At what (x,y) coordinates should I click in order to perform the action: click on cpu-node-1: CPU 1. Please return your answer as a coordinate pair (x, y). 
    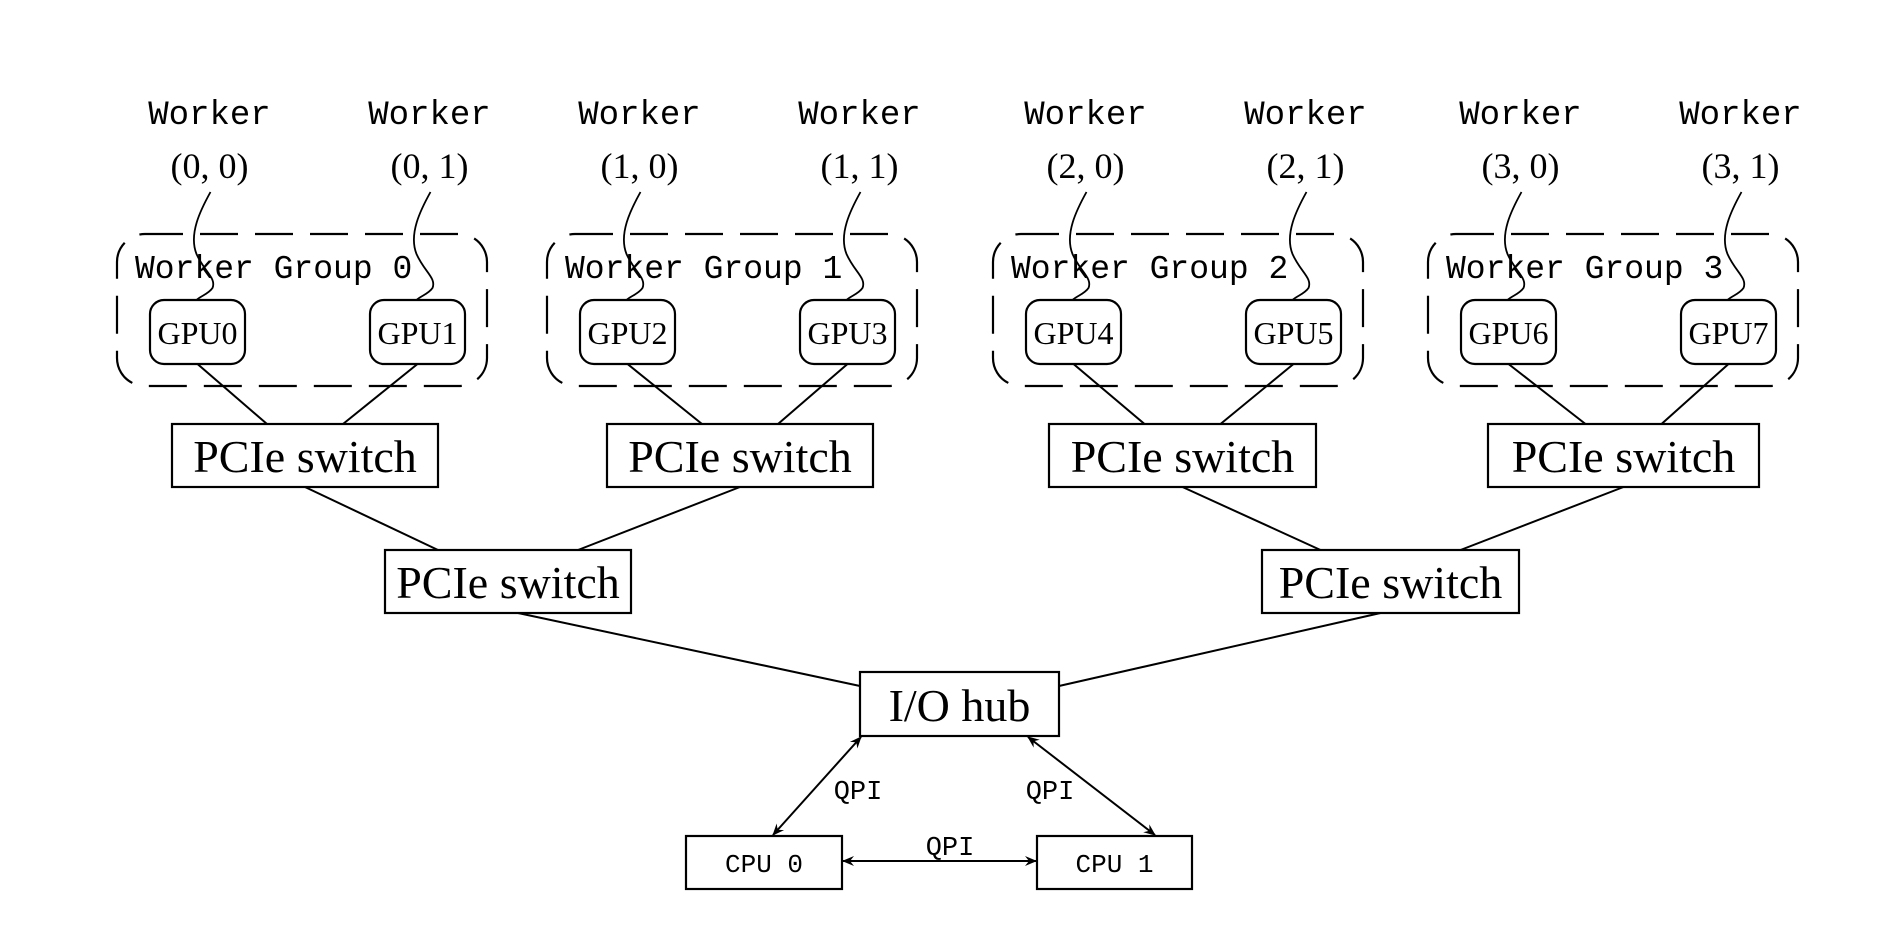
    Looking at the image, I should click on (1114, 862).